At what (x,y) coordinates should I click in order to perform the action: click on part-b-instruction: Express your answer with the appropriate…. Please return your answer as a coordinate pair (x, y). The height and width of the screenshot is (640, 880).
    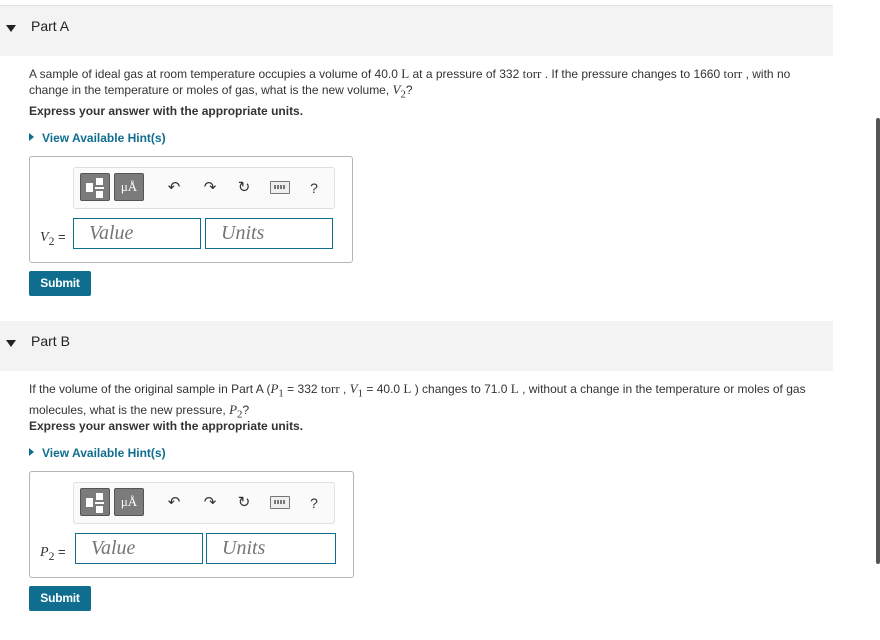
    Looking at the image, I should click on (166, 426).